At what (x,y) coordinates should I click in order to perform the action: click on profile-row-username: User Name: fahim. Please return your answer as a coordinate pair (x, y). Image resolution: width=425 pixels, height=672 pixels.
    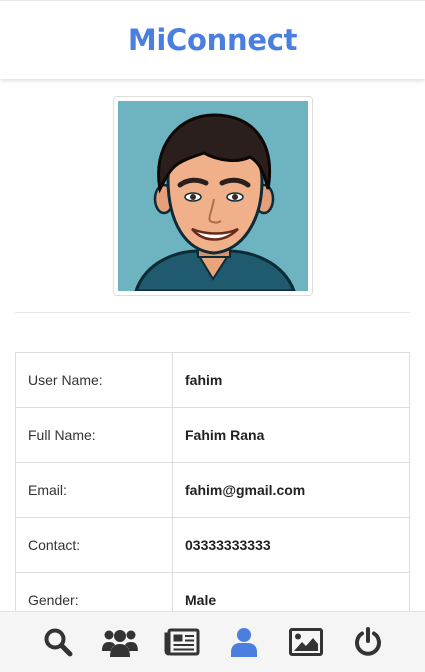
    Looking at the image, I should click on (212, 380).